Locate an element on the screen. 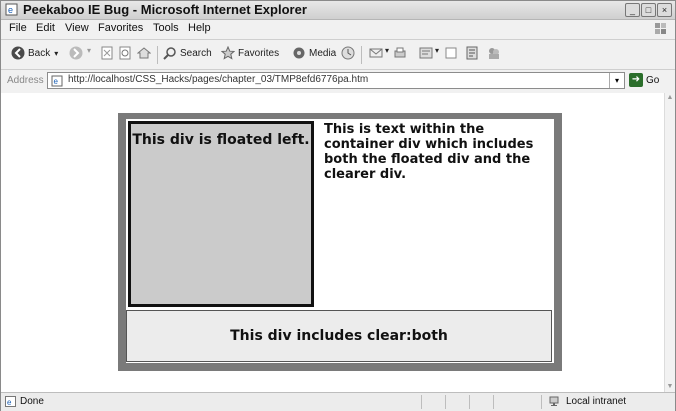  status-bar: e Done Local intranet is located at coordinates (338, 401).